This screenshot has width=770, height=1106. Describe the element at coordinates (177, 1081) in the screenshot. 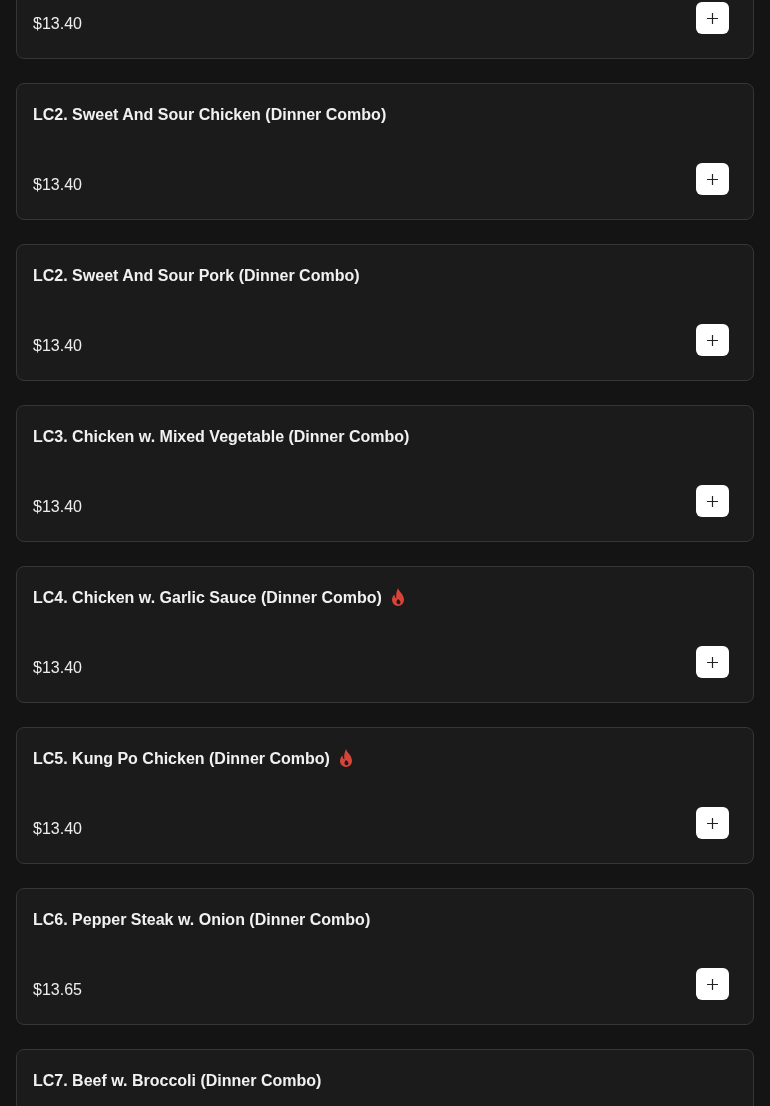

I see `item-name: LC7. Beef w. Broccoli (Dinner Combo)` at that location.